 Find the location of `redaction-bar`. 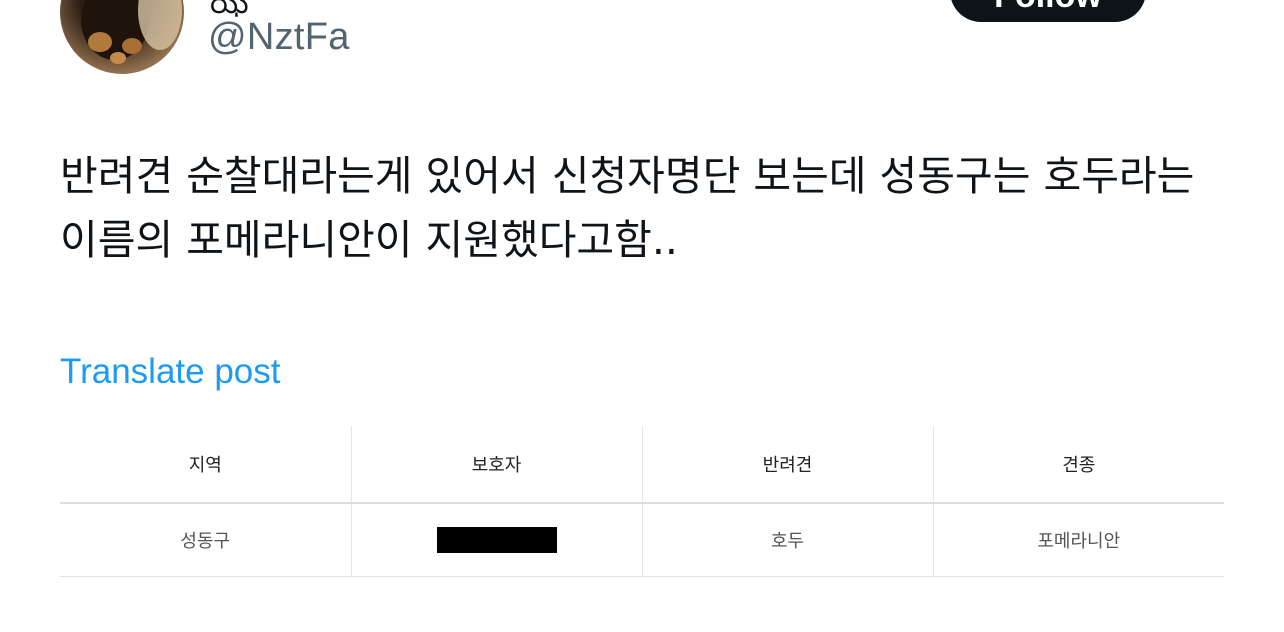

redaction-bar is located at coordinates (496, 540).